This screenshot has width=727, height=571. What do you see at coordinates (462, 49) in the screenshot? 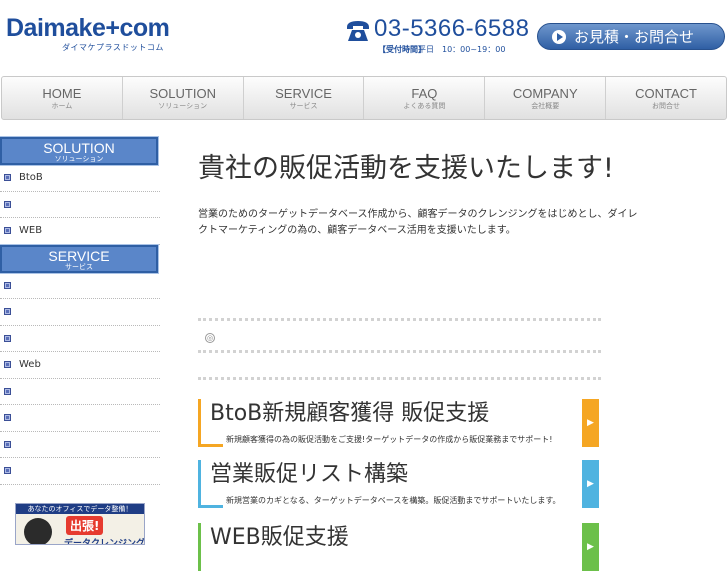
I see `hours-value: 平日 10：00~19：00` at bounding box center [462, 49].